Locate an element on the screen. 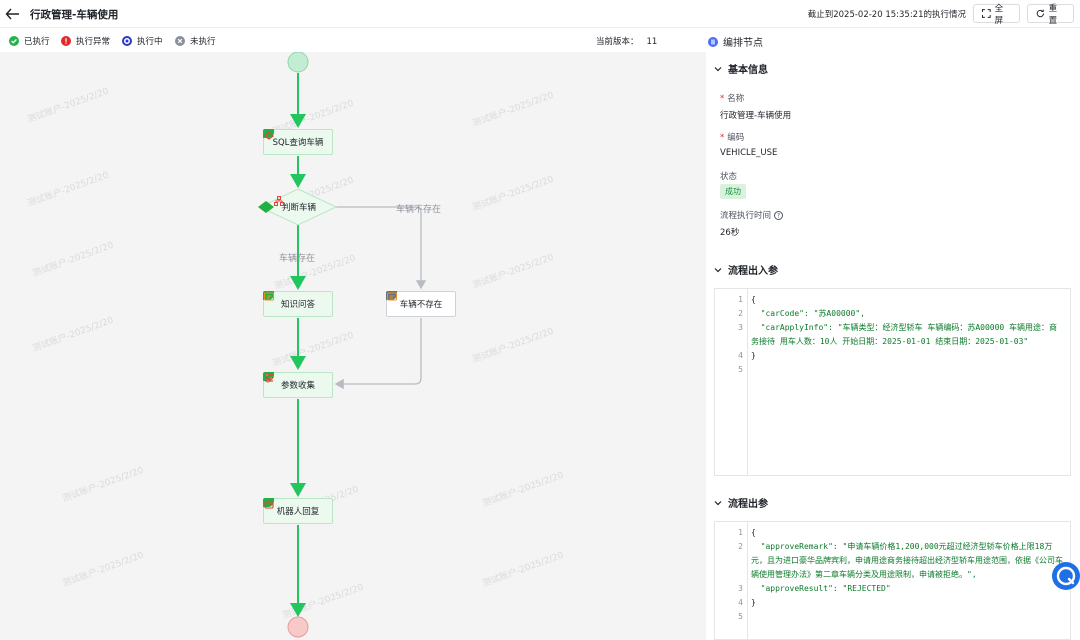 This screenshot has width=1080, height=640. legend-error: 执行异常 is located at coordinates (85, 41).